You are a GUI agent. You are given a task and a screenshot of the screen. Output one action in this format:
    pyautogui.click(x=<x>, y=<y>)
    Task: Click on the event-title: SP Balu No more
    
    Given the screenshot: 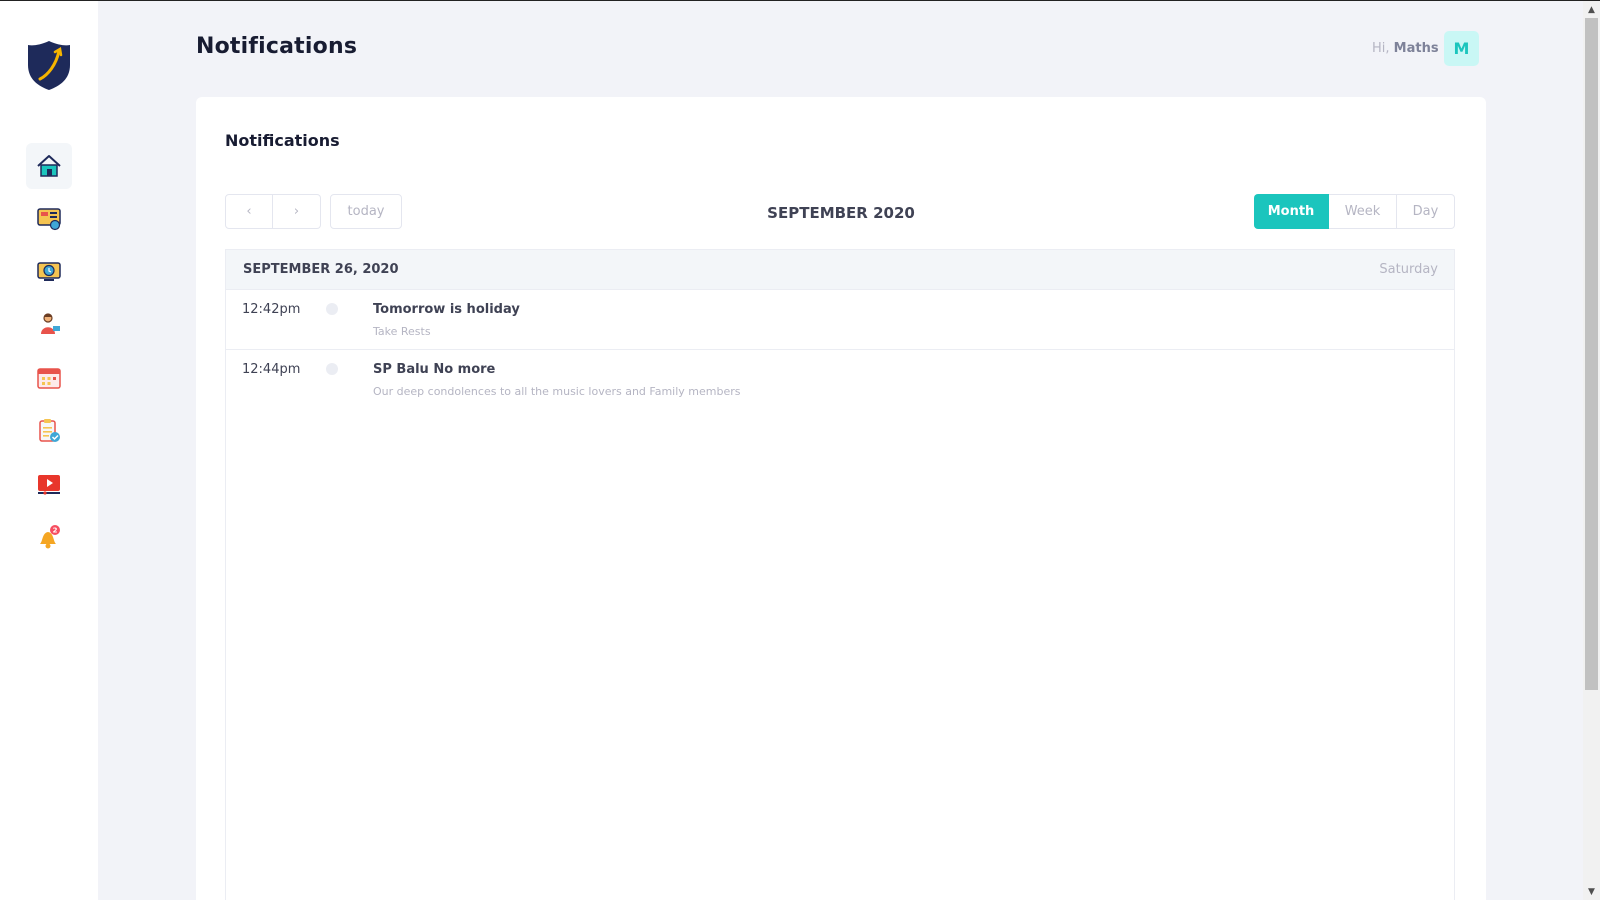 What is the action you would take?
    pyautogui.click(x=434, y=369)
    